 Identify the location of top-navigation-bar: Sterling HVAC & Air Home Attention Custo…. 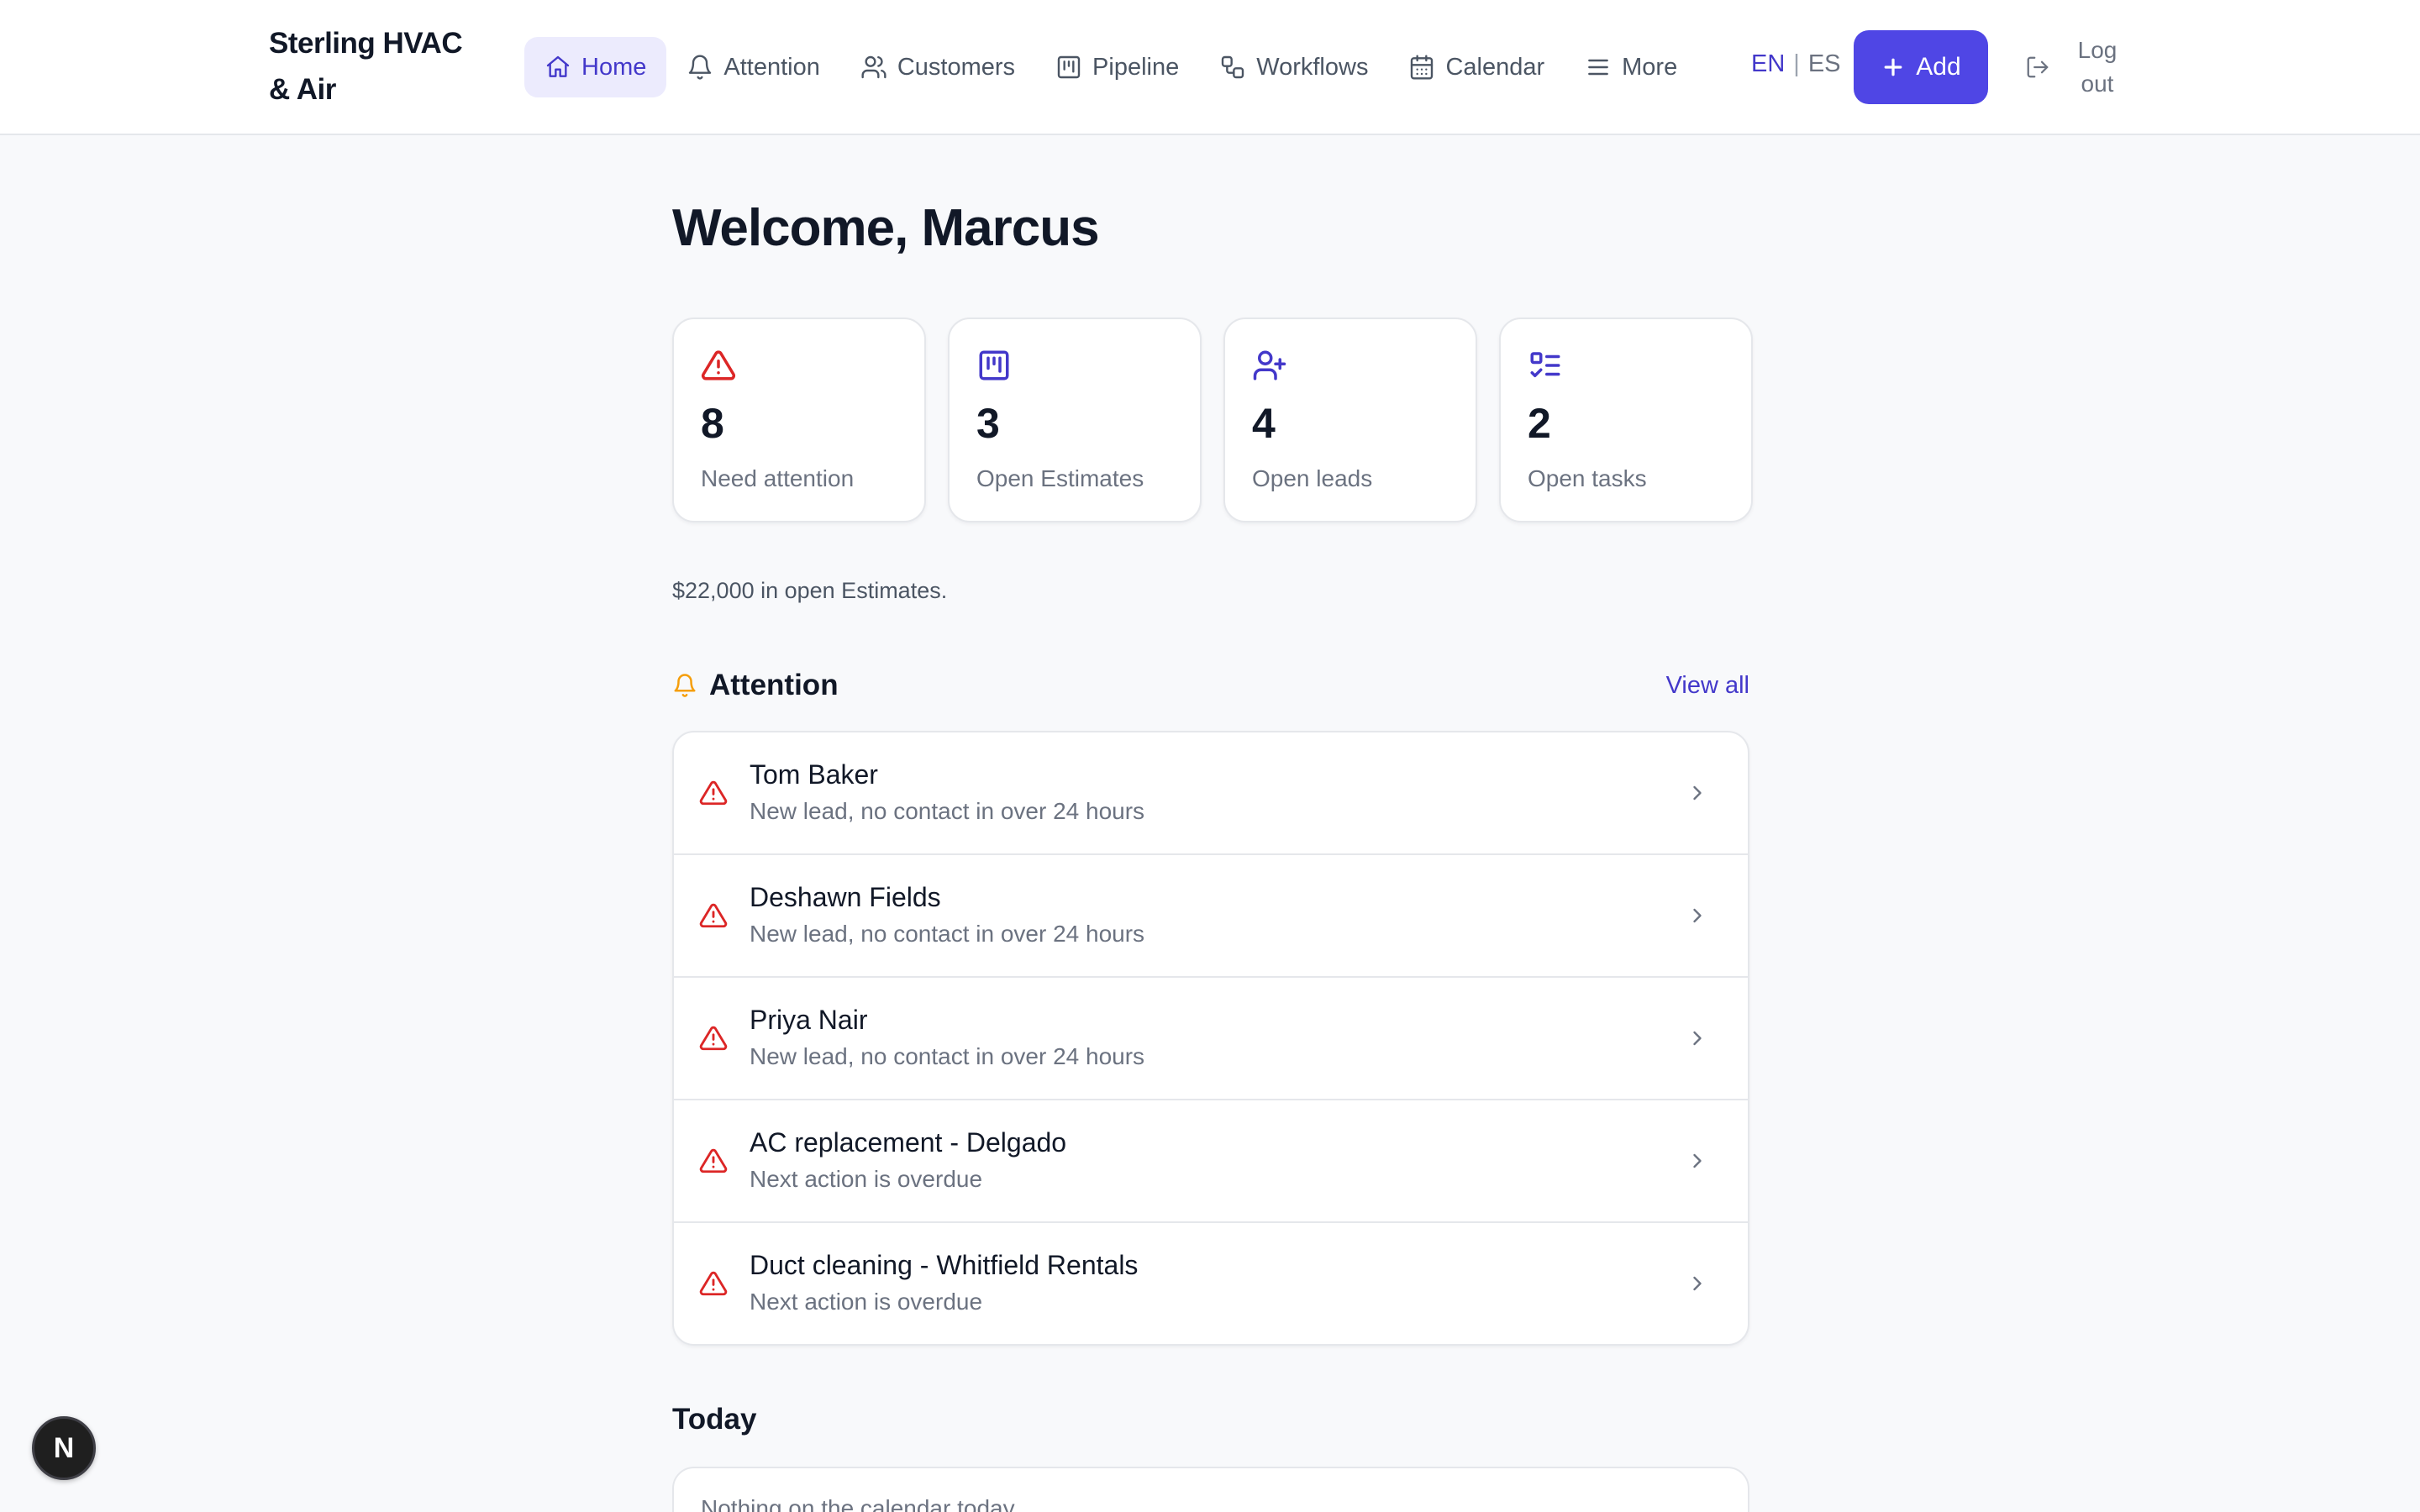
(1210, 67).